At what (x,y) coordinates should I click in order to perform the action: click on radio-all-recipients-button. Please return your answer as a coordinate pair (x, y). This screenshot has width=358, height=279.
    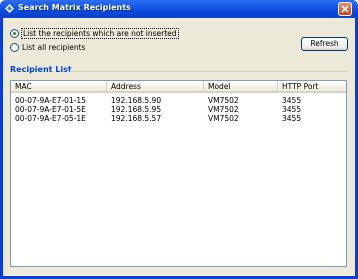
    Looking at the image, I should click on (14, 47).